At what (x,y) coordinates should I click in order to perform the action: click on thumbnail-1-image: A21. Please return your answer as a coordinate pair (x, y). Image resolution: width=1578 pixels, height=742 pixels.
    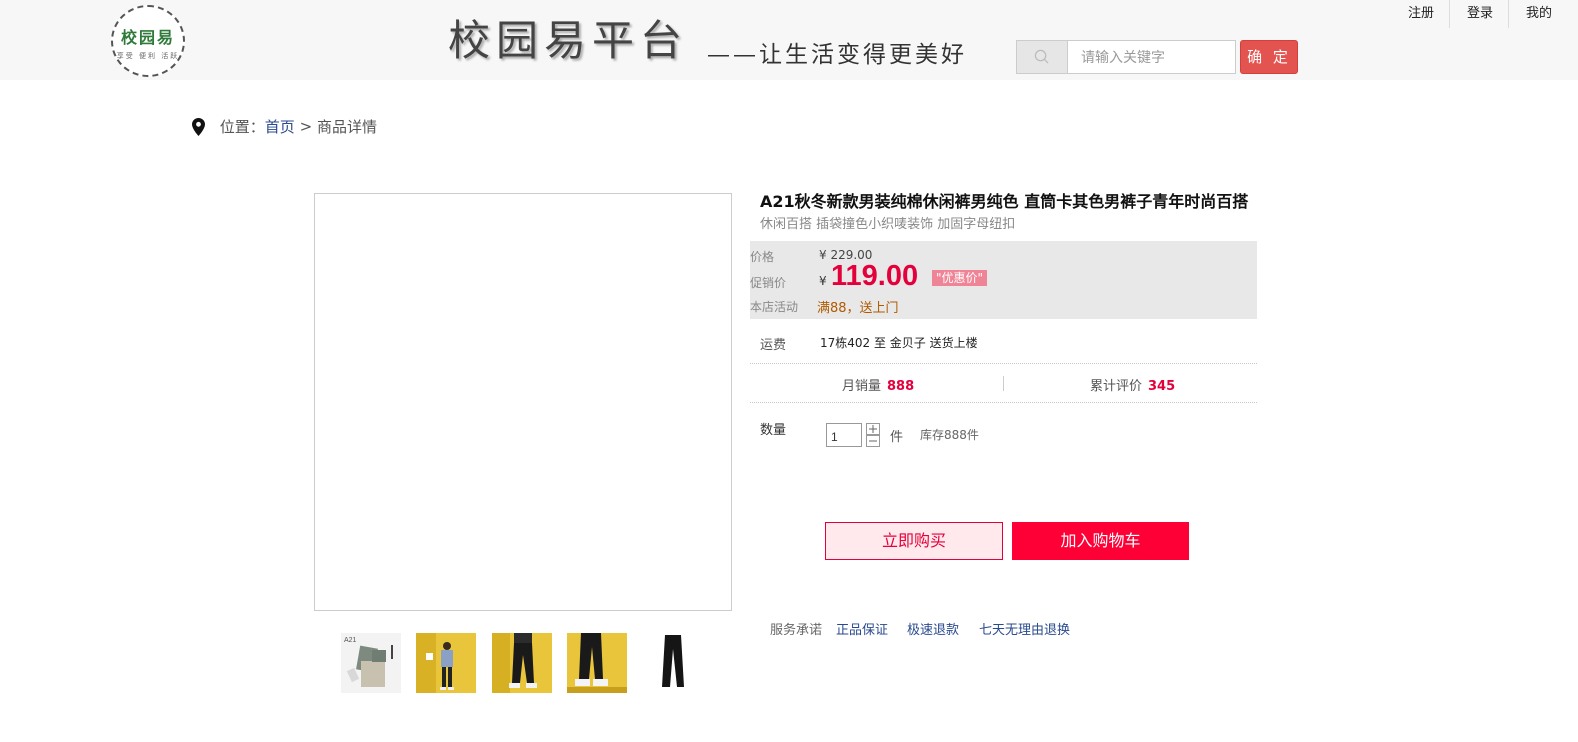
    Looking at the image, I should click on (371, 663).